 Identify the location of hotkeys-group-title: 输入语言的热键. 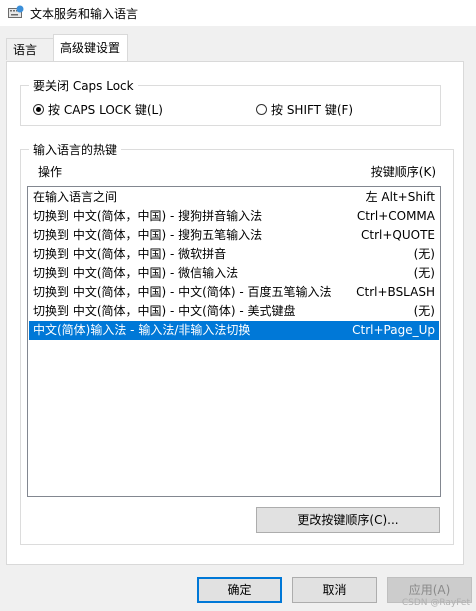
(75, 149).